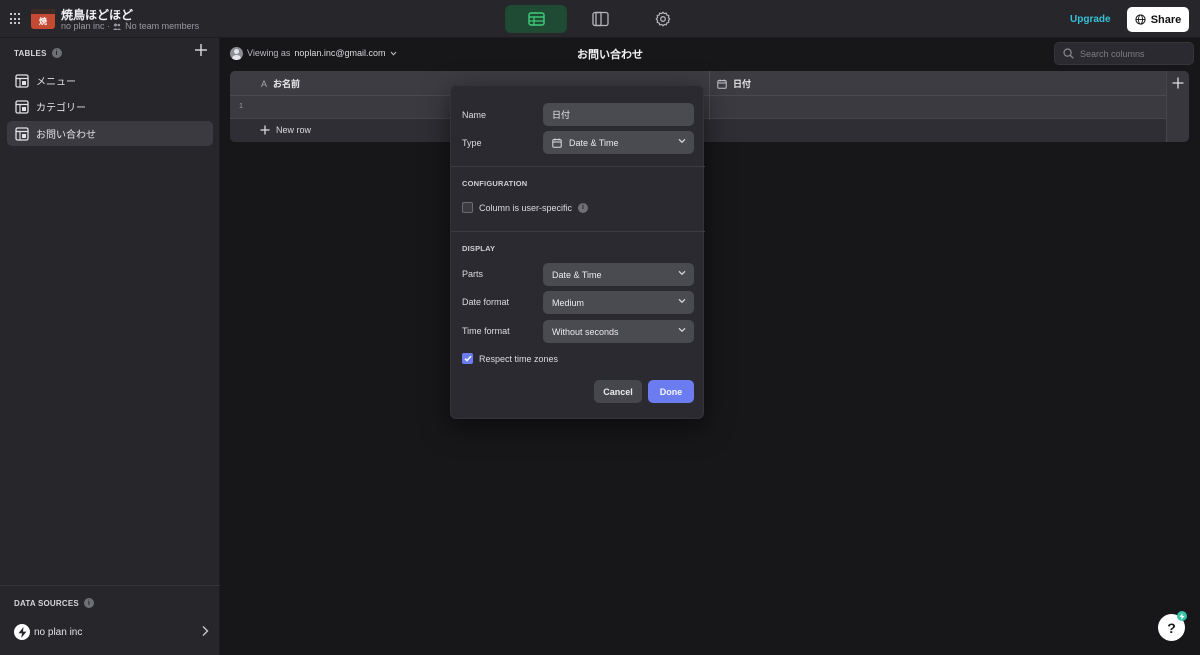  Describe the element at coordinates (495, 183) in the screenshot. I see `configuration-heading: CONFIGURATION` at that location.